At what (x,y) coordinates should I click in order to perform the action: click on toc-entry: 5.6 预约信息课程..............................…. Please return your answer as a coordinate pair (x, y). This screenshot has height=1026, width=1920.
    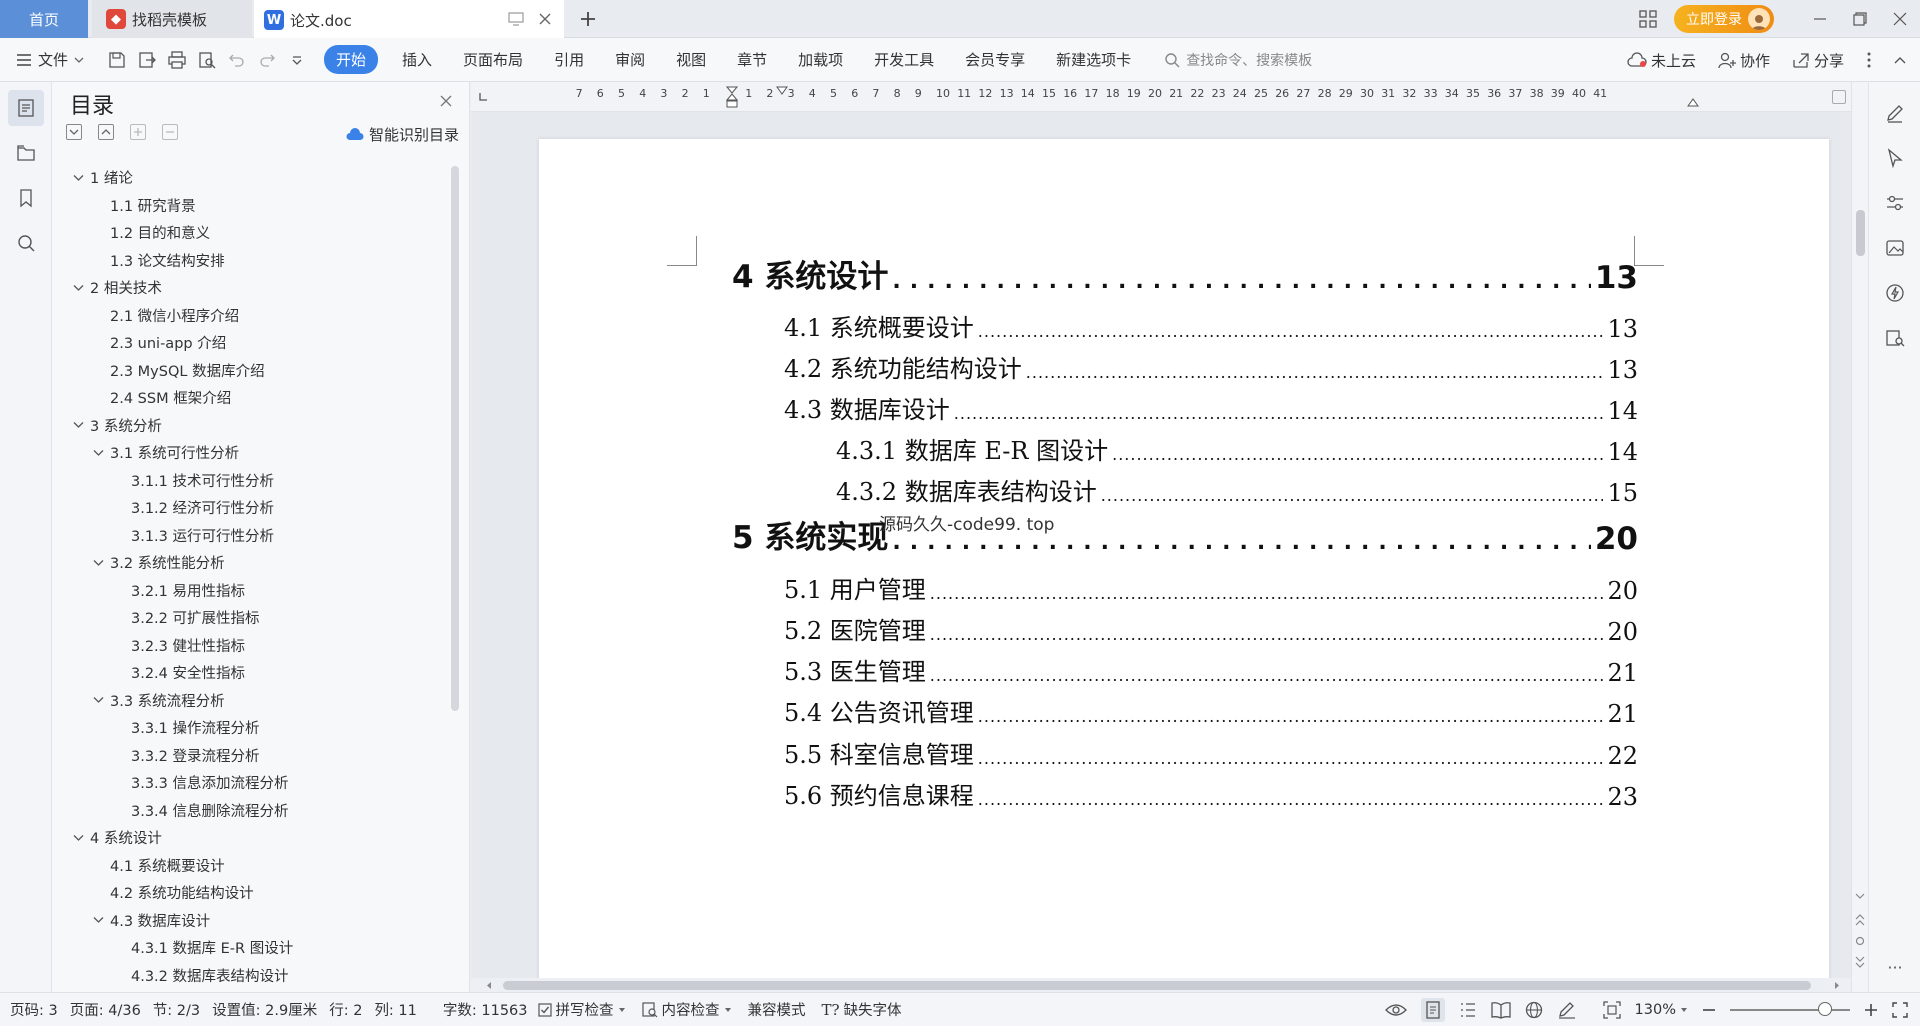
    Looking at the image, I should click on (1211, 793).